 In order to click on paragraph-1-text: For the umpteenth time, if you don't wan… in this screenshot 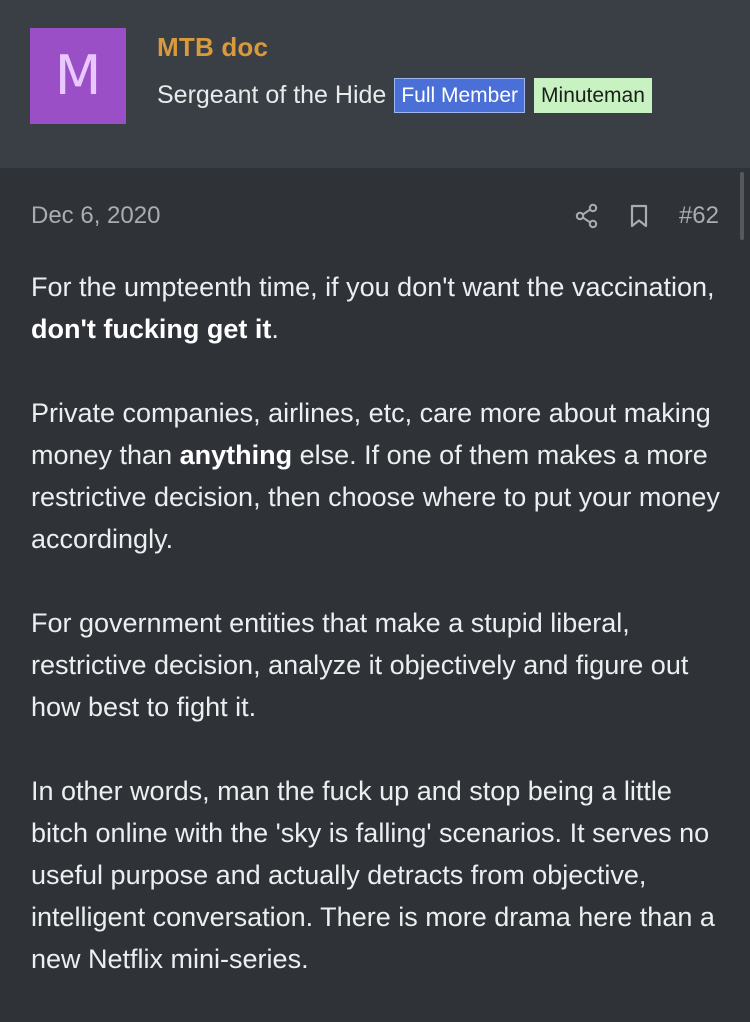, I will do `click(373, 287)`.